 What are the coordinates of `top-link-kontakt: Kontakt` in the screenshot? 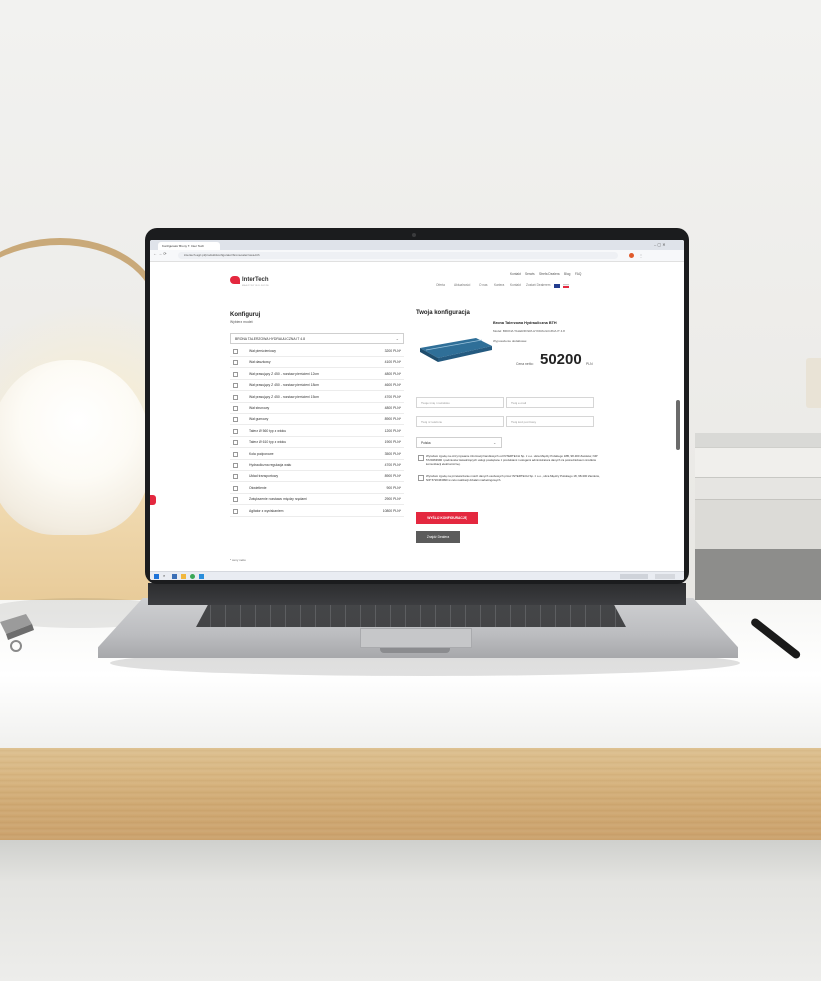 It's located at (515, 274).